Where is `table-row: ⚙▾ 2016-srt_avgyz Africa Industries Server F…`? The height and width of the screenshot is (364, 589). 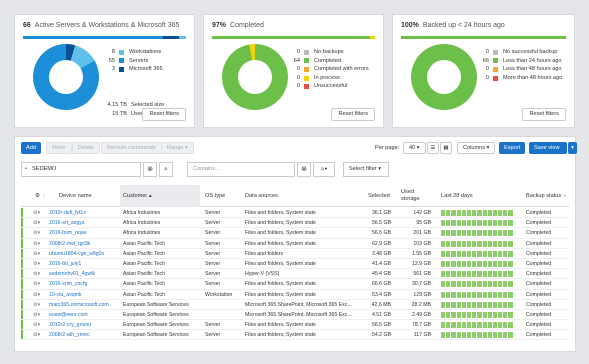 table-row: ⚙▾ 2016-srt_avgyz Africa Industries Server F… is located at coordinates (295, 223).